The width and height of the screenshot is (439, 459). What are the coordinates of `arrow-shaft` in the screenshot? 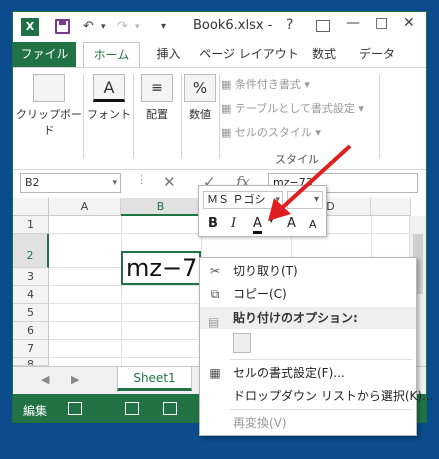 It's located at (316, 176).